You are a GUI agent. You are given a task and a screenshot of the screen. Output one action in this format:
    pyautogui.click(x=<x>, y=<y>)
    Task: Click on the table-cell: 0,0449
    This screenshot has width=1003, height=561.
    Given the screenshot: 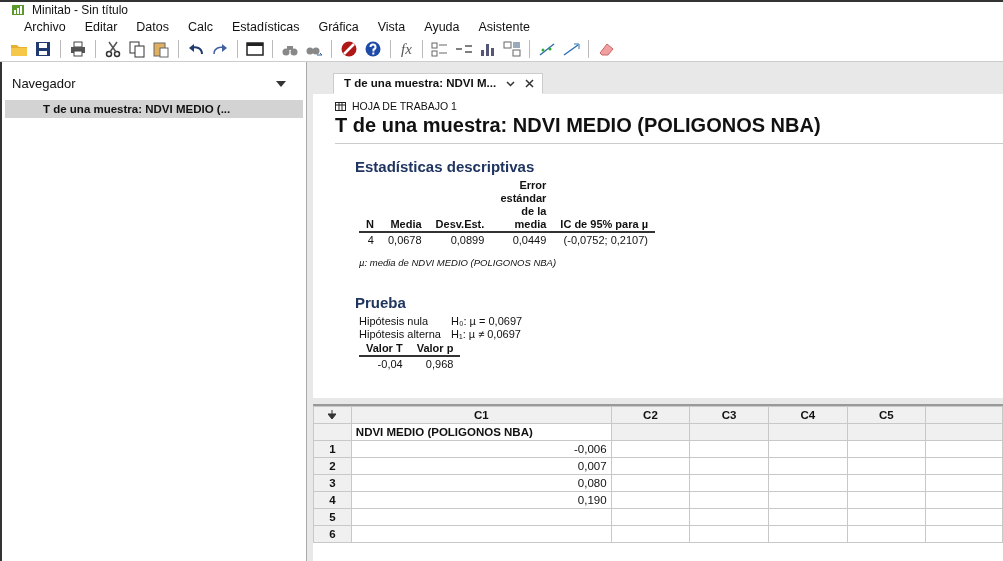 What is the action you would take?
    pyautogui.click(x=522, y=239)
    